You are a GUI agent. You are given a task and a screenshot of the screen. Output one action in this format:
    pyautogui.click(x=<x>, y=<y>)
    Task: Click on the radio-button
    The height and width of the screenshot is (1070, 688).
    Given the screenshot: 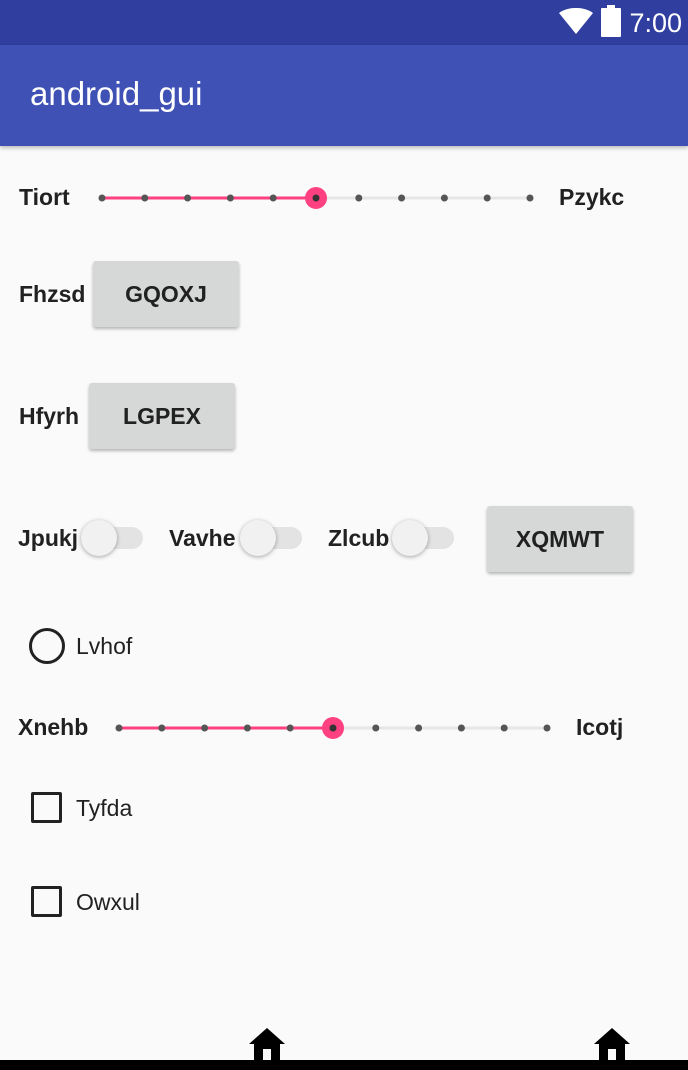 What is the action you would take?
    pyautogui.click(x=47, y=646)
    